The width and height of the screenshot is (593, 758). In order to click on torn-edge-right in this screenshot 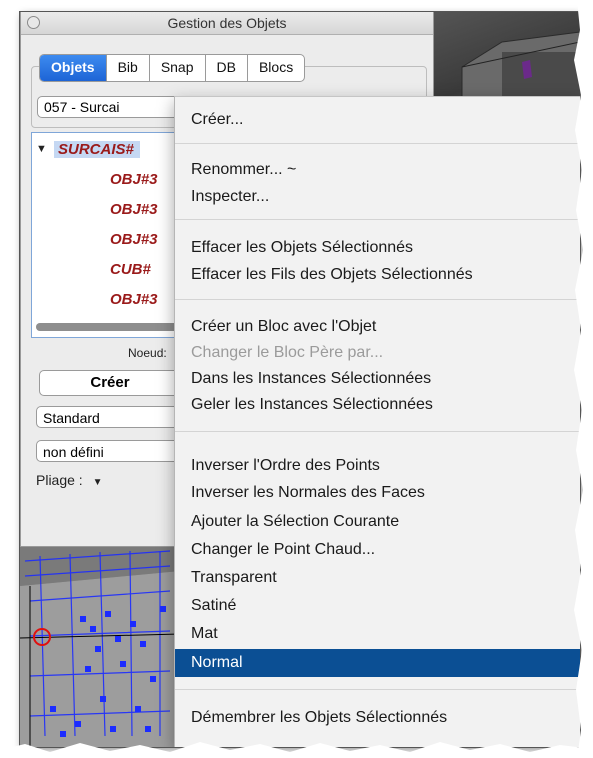, I will do `click(583, 379)`.